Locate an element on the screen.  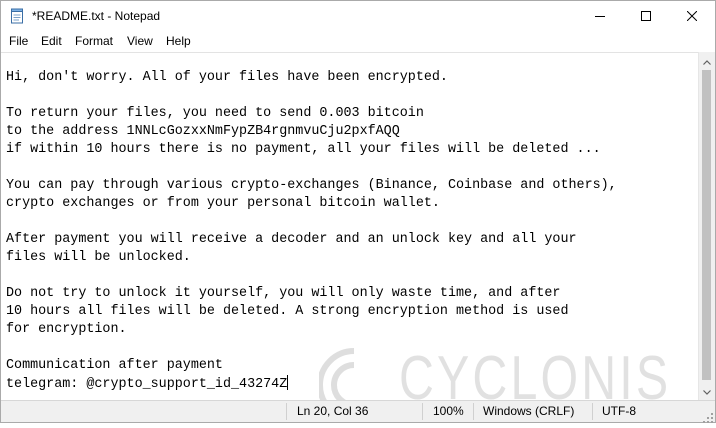
text-cursor is located at coordinates (288, 382).